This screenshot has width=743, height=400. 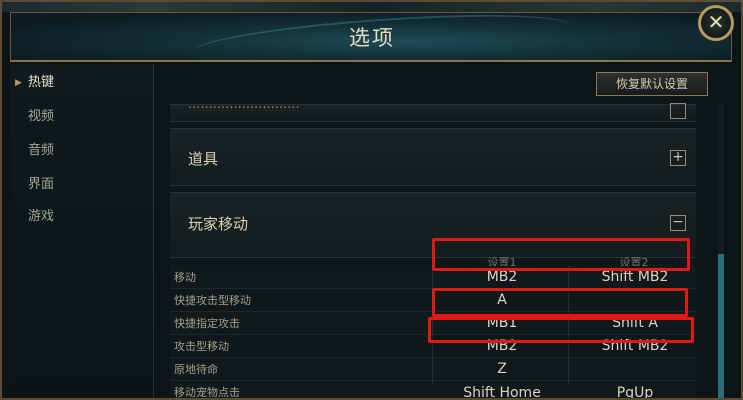 What do you see at coordinates (82, 151) in the screenshot?
I see `sidebar-item-audio: 音频` at bounding box center [82, 151].